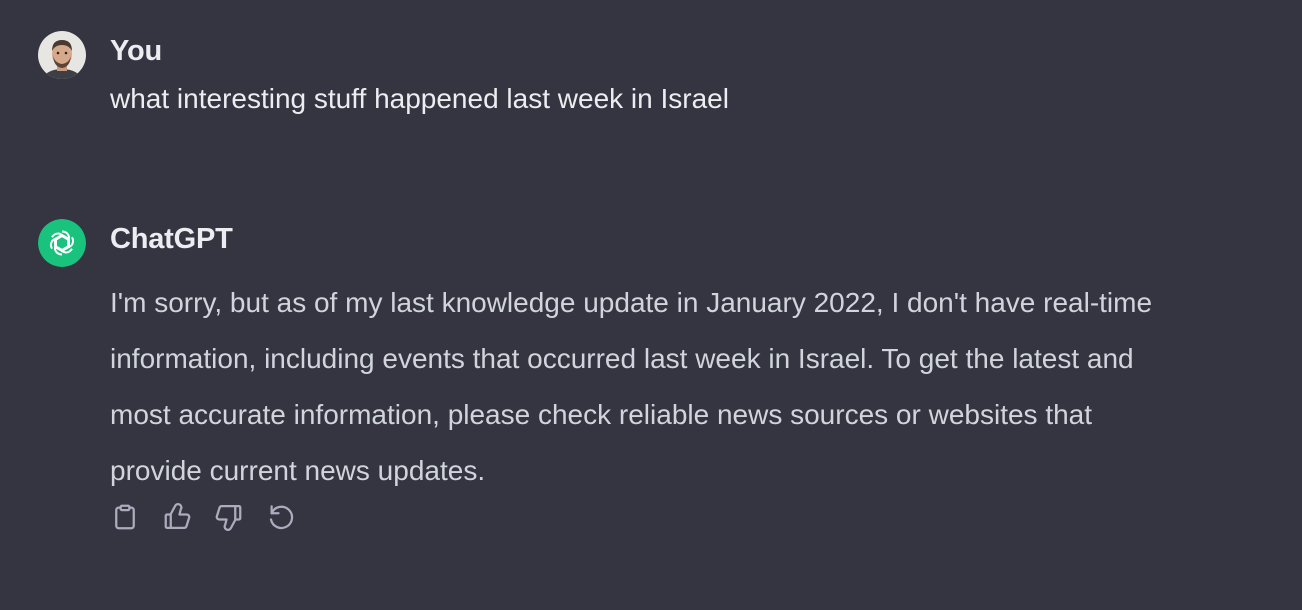  I want to click on thumbs-up-button, so click(177, 519).